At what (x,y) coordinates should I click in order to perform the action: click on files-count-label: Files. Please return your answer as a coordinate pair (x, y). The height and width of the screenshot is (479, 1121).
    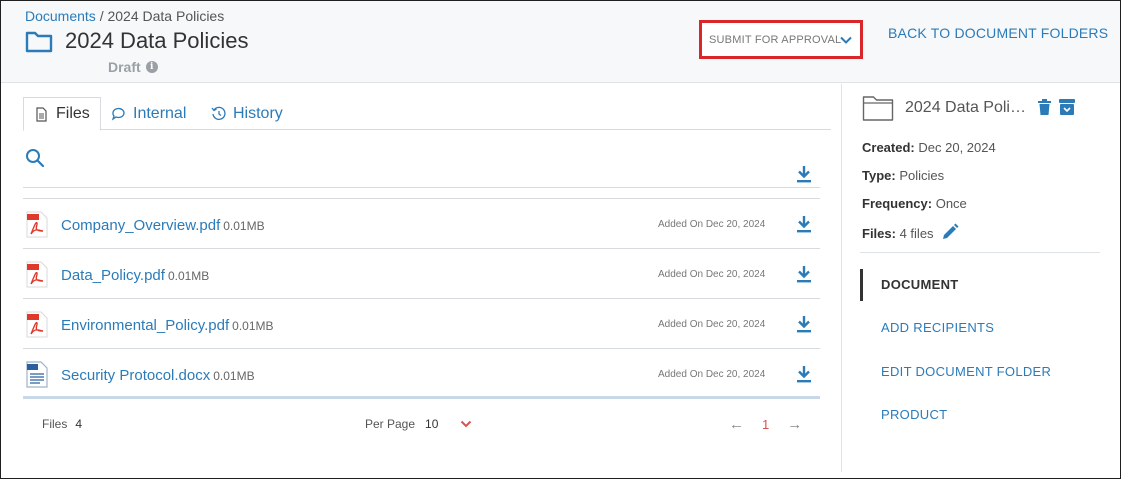
    Looking at the image, I should click on (55, 424).